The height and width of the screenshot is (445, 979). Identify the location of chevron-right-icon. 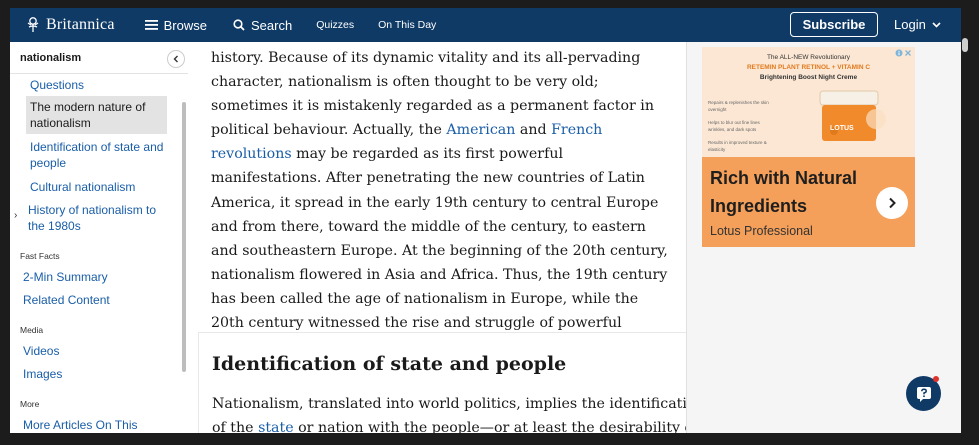
(892, 203).